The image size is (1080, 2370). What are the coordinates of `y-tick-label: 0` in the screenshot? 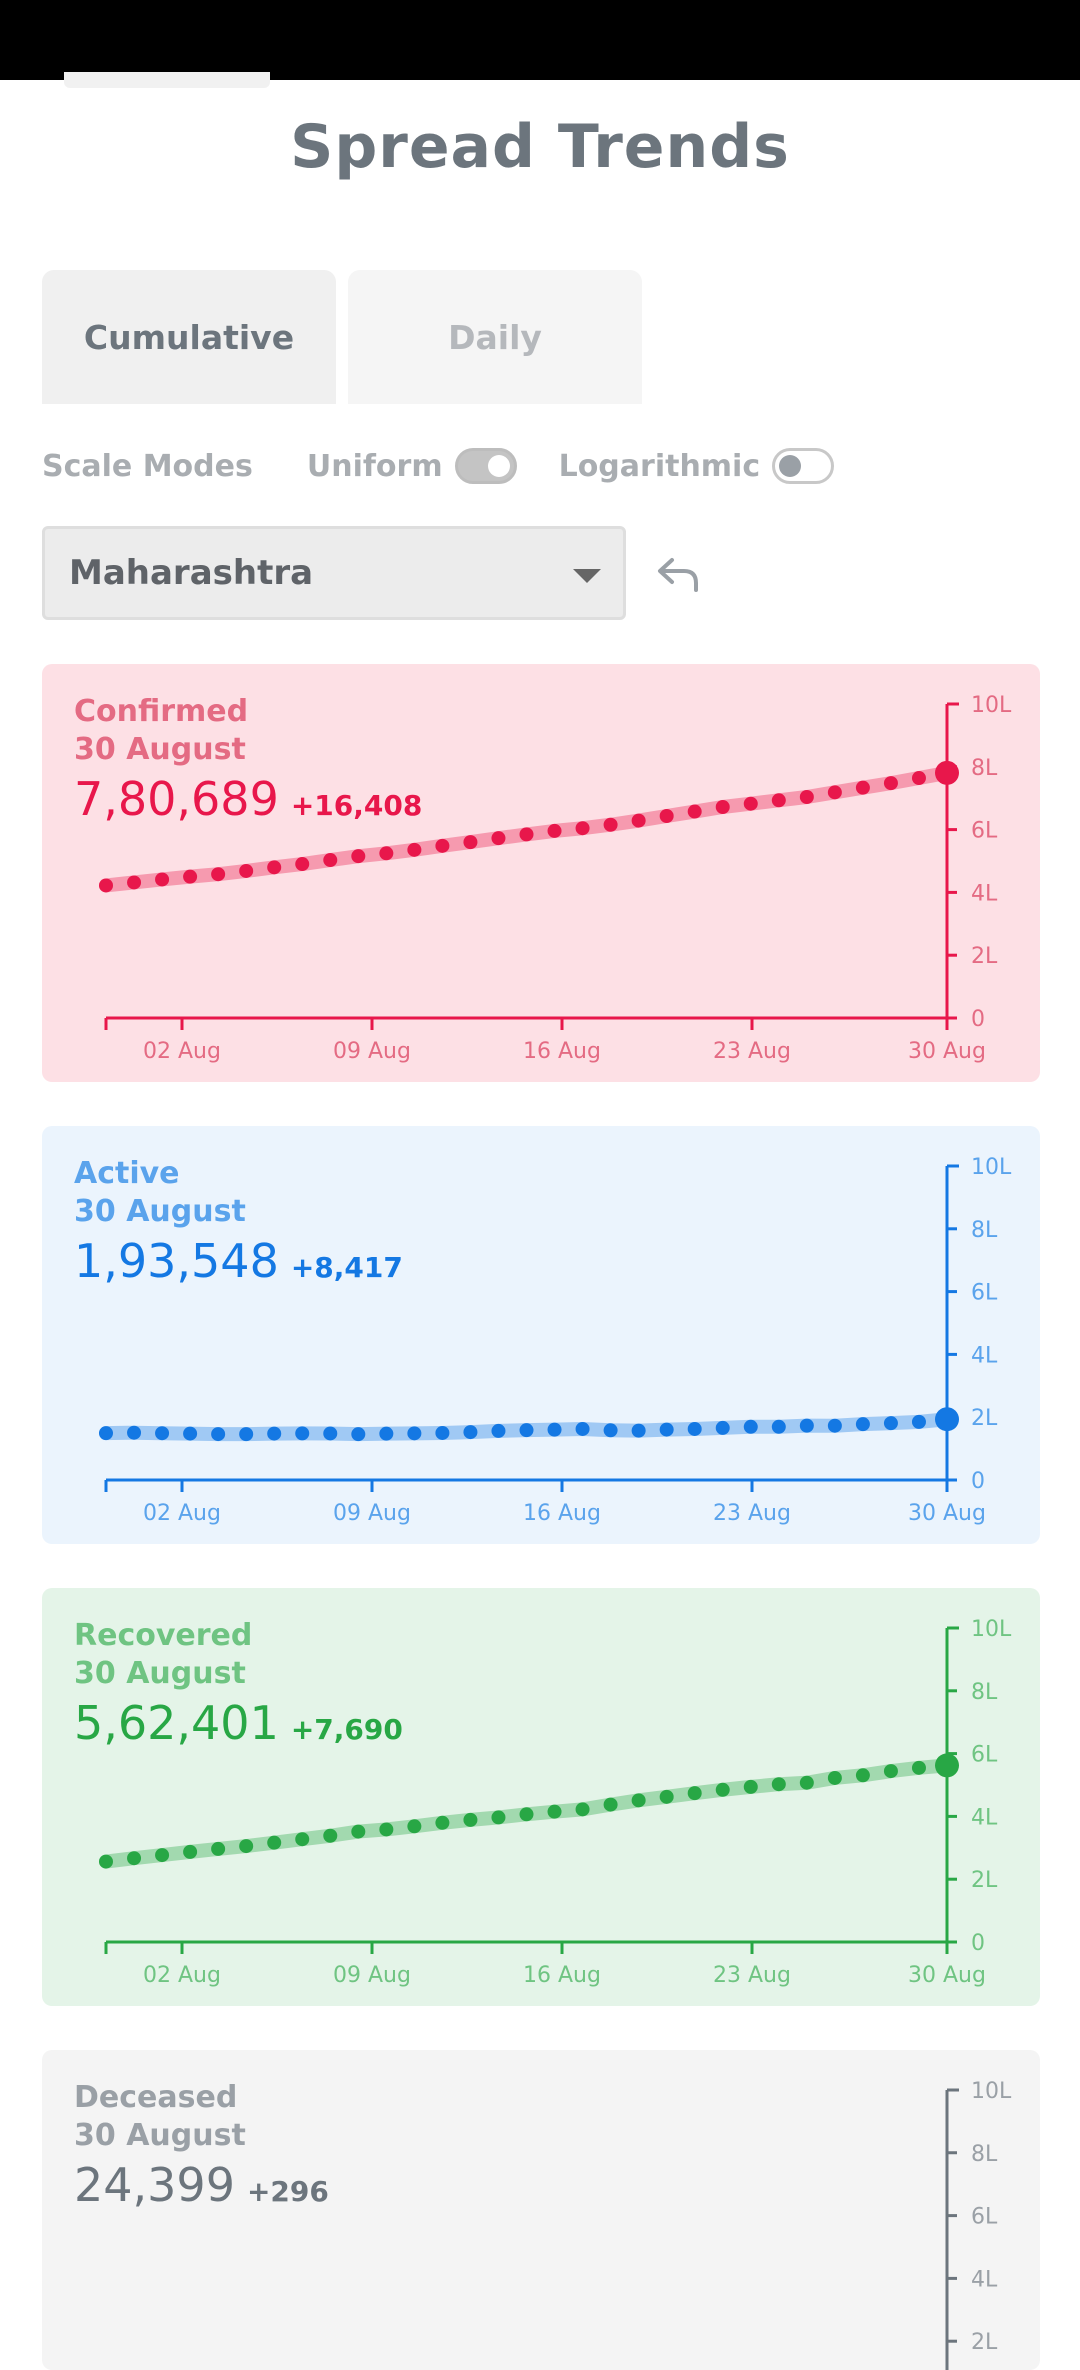 It's located at (978, 1019).